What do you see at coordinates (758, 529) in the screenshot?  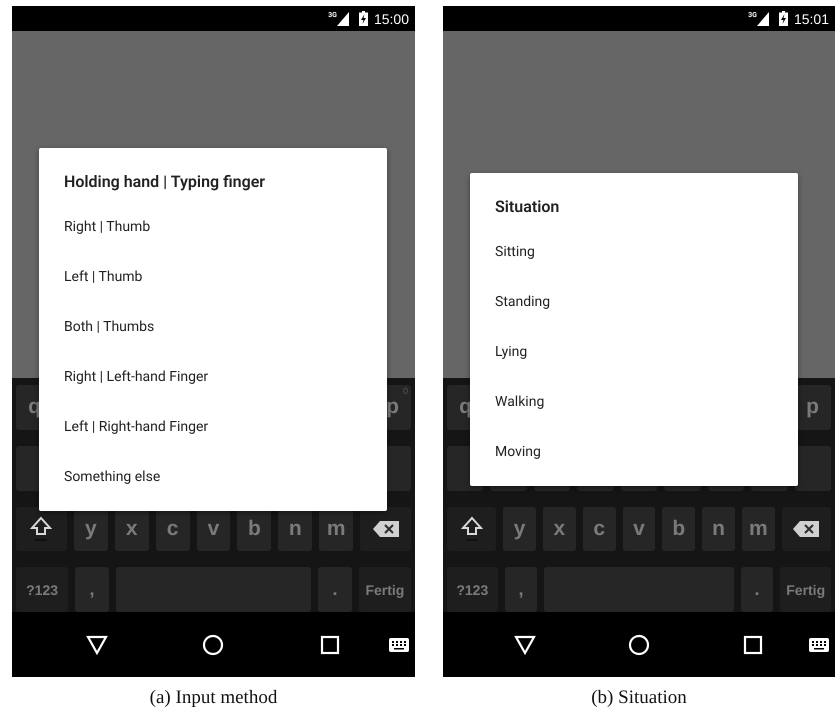 I see `keyboard-key: m` at bounding box center [758, 529].